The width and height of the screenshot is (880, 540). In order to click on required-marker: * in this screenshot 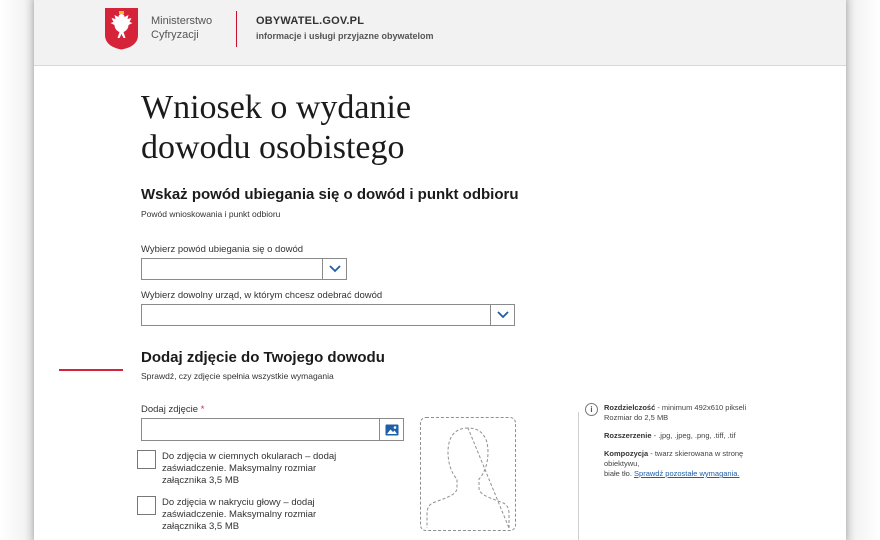, I will do `click(202, 409)`.